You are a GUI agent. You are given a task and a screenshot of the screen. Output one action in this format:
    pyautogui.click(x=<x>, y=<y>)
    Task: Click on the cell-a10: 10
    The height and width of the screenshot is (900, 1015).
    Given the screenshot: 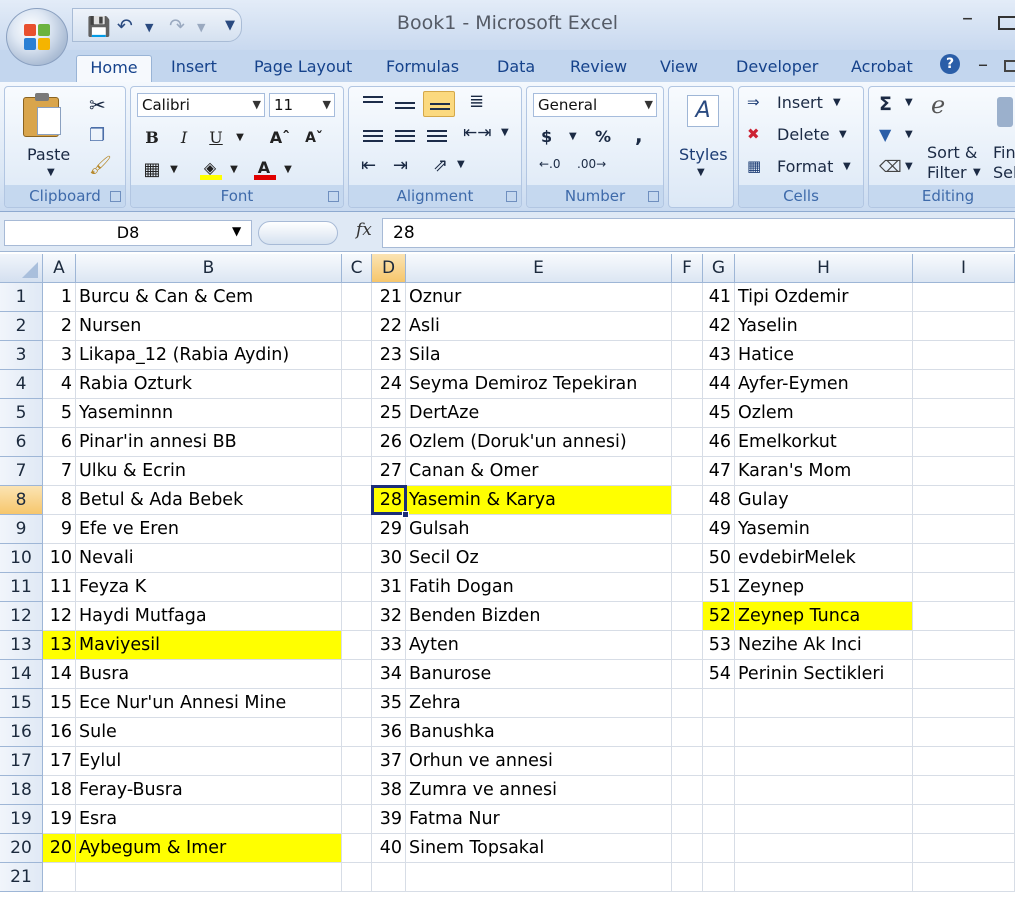 What is the action you would take?
    pyautogui.click(x=59, y=558)
    